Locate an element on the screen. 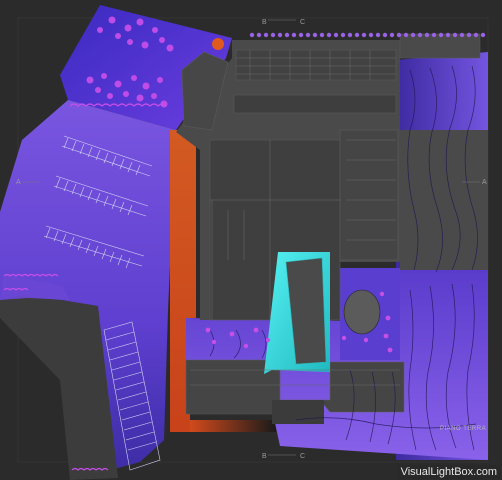  ne-wing is located at coordinates (440, 46).